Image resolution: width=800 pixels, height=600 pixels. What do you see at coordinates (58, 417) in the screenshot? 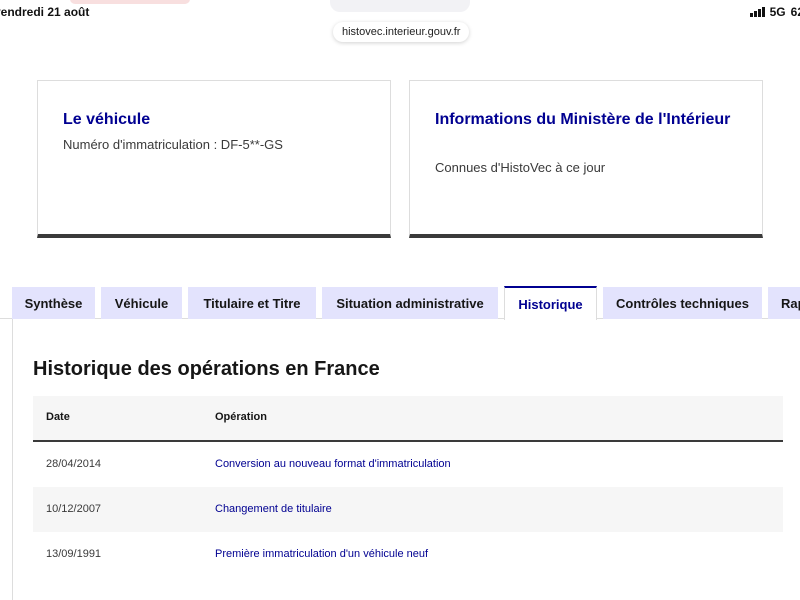
I see `column-header-date: Date` at bounding box center [58, 417].